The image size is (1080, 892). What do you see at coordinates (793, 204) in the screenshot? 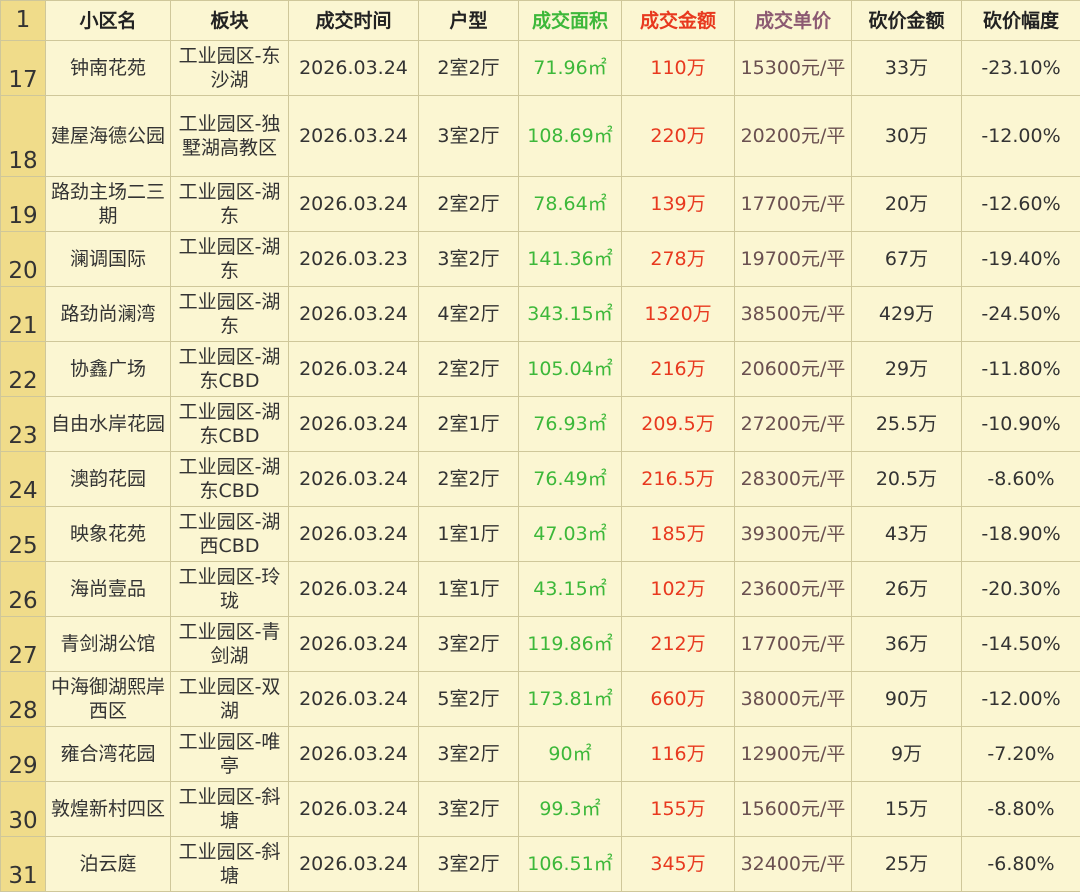
I see `cell-unit-price: 17700元/平` at bounding box center [793, 204].